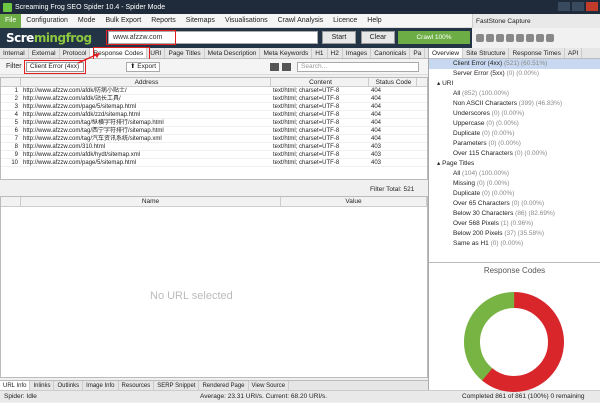  I want to click on overview-item: Missing (0) (0.00%), so click(514, 184).